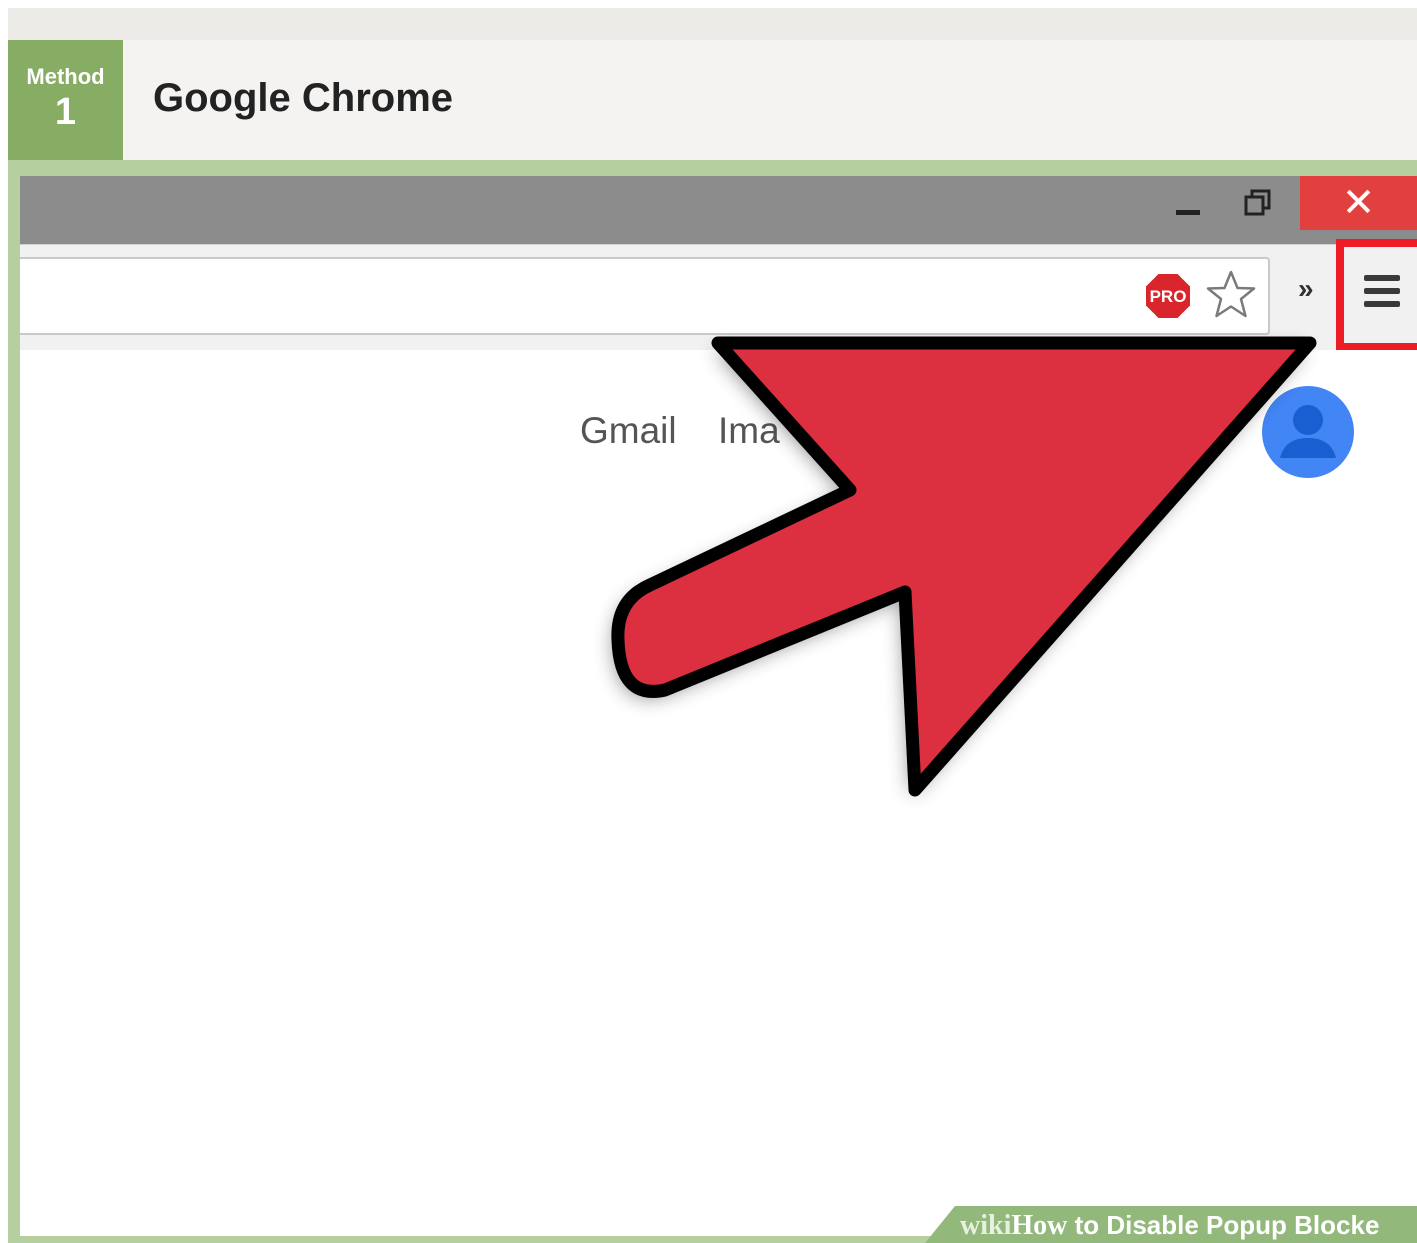 The width and height of the screenshot is (1417, 1243). Describe the element at coordinates (1306, 289) in the screenshot. I see `extensions-overflow-button: »` at that location.